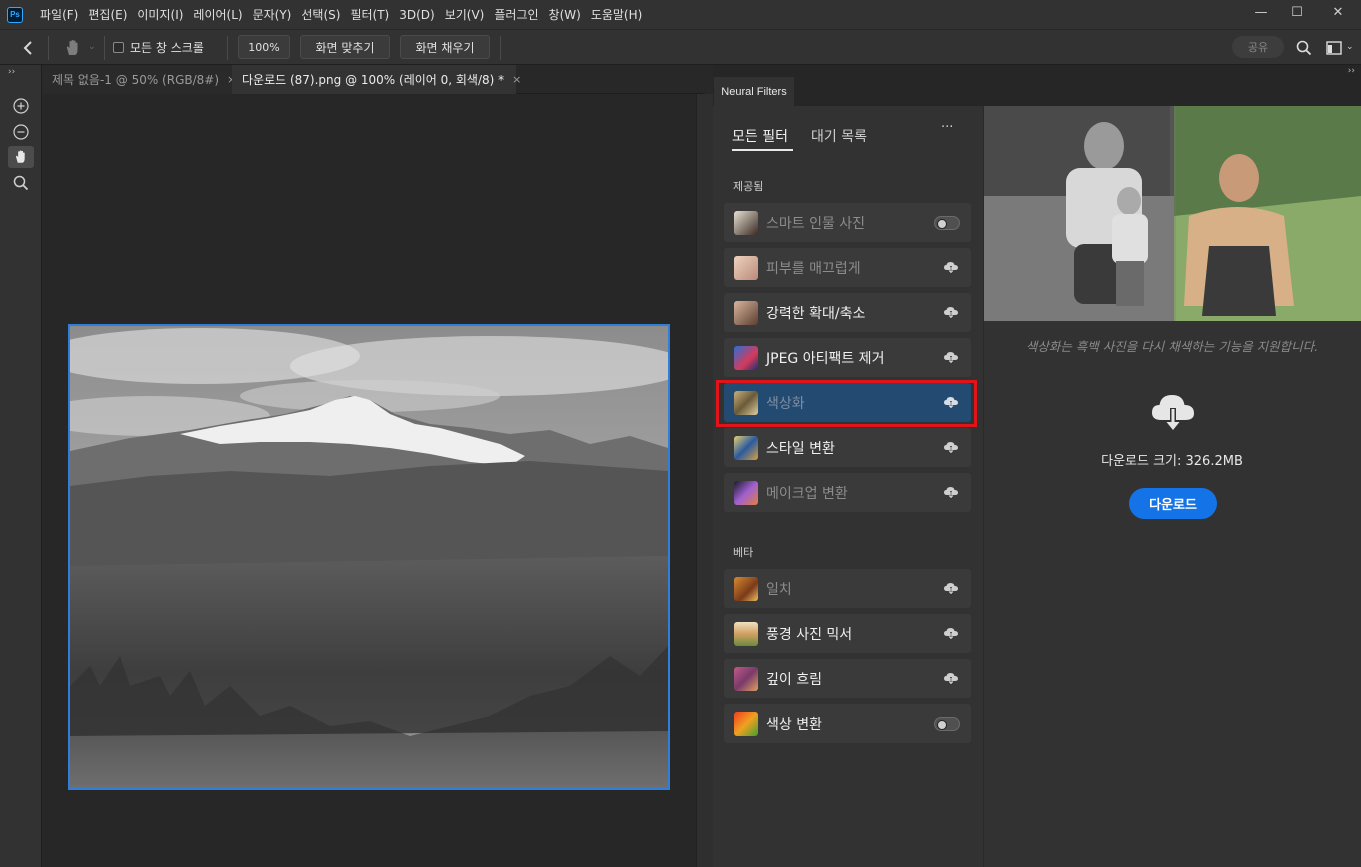  I want to click on tool-preset-chevron-icon: ⌄, so click(92, 47).